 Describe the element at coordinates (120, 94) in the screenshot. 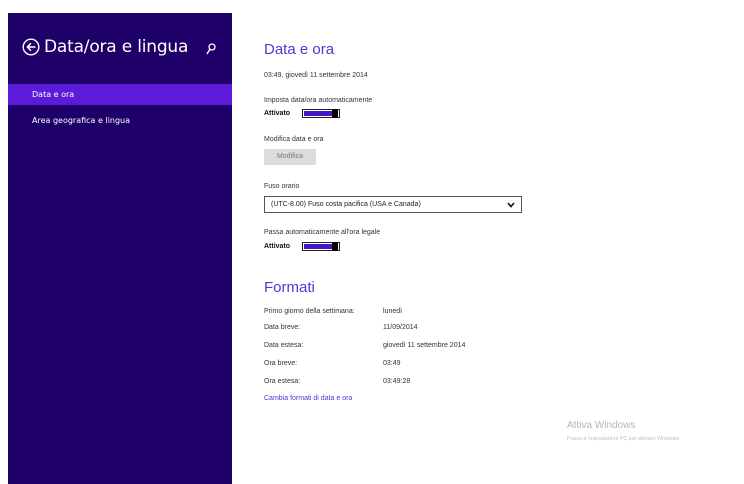

I see `sidebar-item-data-e-ora: Data e ora` at that location.